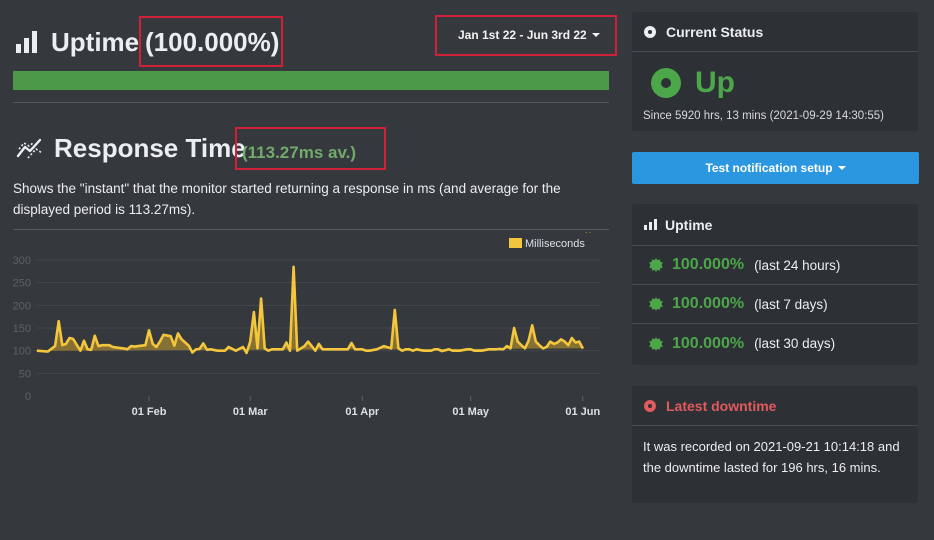  I want to click on uptime-heading: Uptime, so click(77, 42).